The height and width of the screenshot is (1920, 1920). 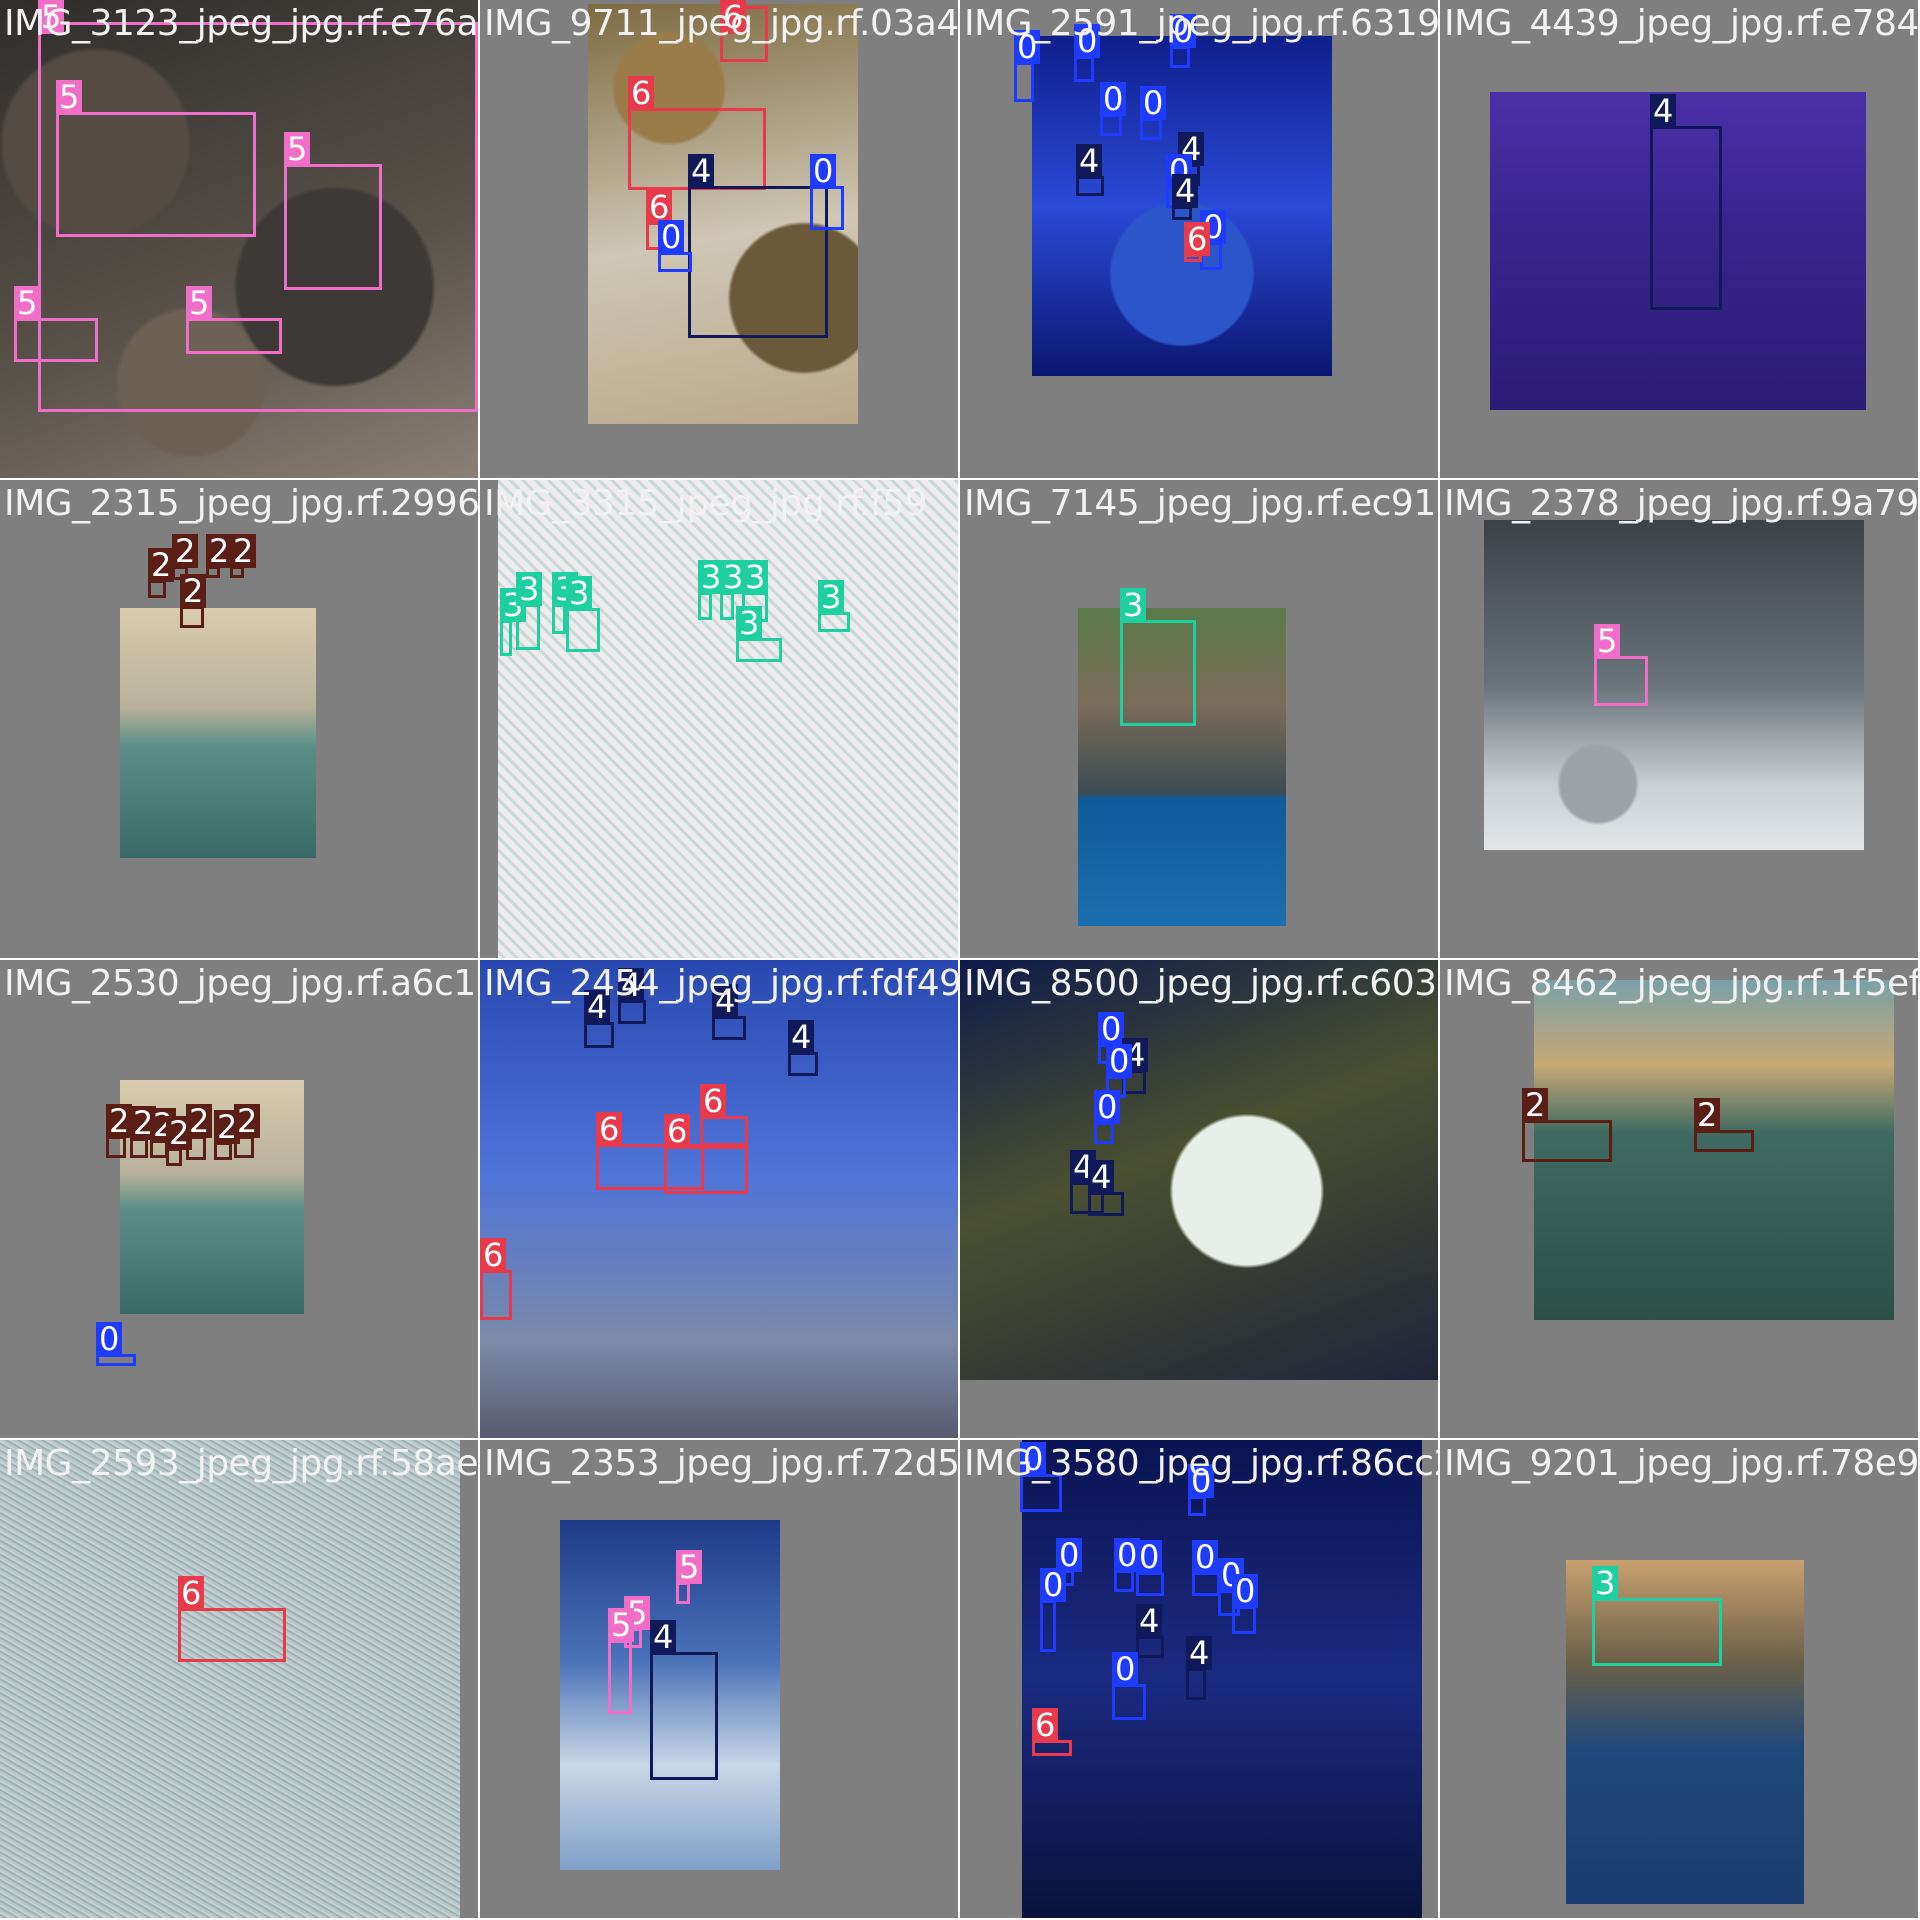 I want to click on mosaic-tile: 040044IMG_8500_jpeg_jpg.rf.c6030dc16, so click(x=1199, y=1199).